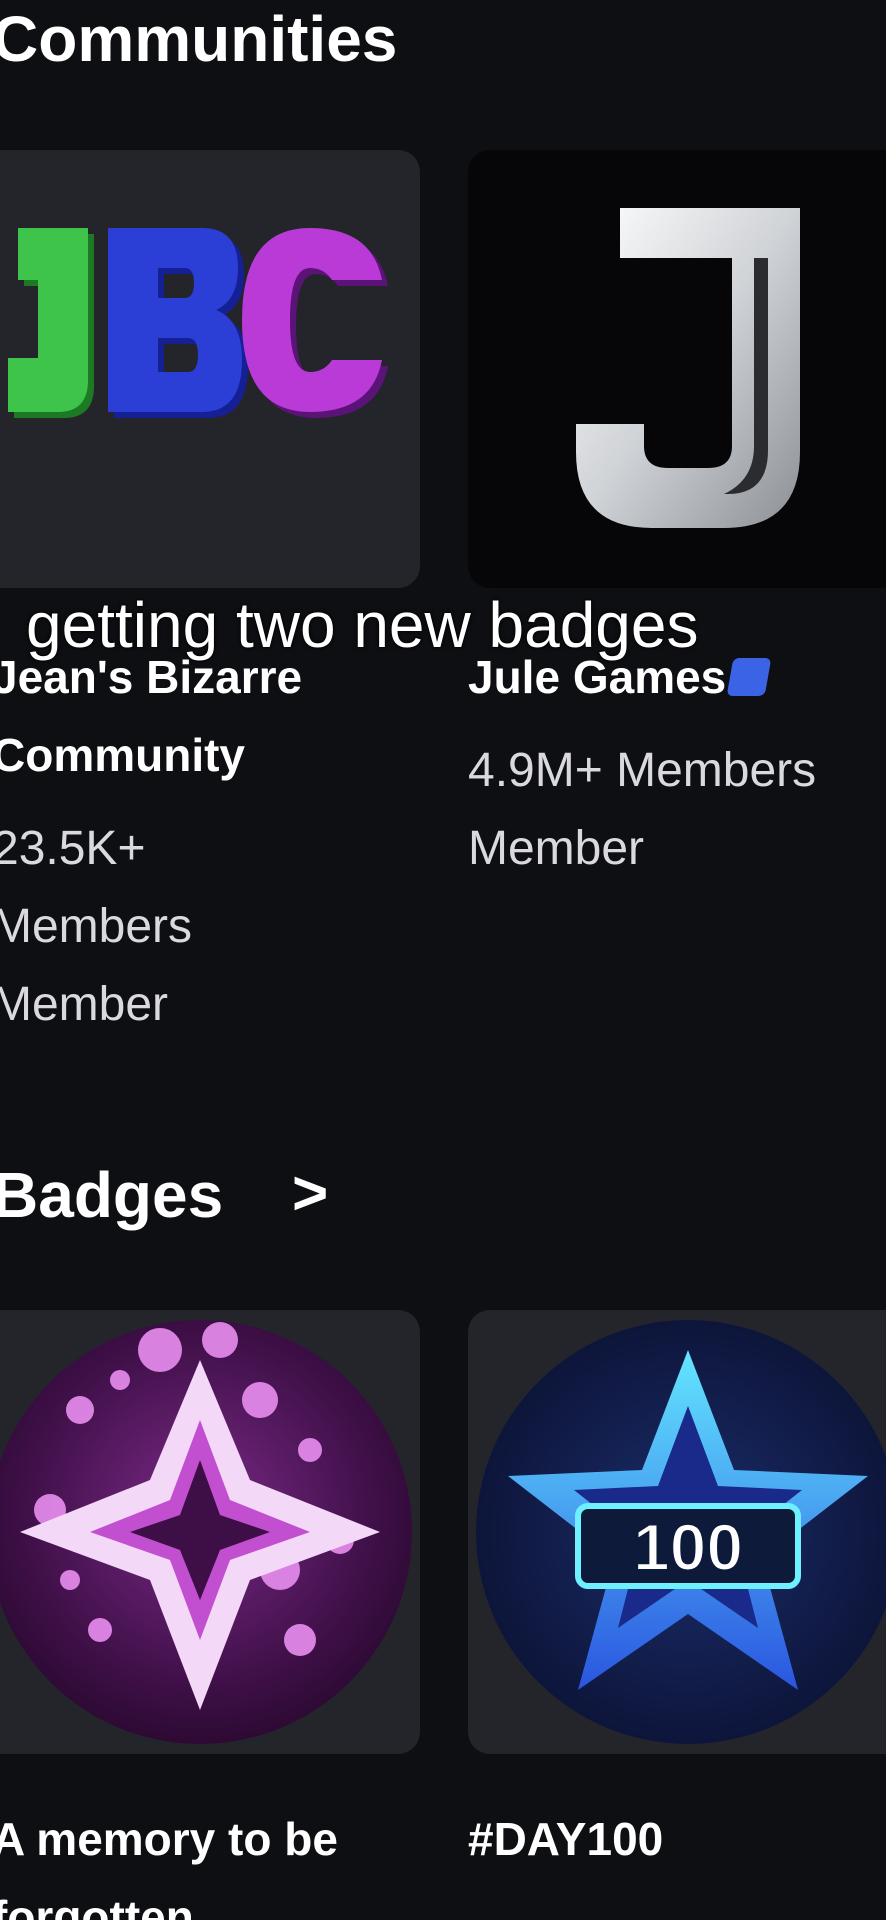 The width and height of the screenshot is (886, 1920). What do you see at coordinates (565, 1839) in the screenshot?
I see `badge-name-day100: #DAY100` at bounding box center [565, 1839].